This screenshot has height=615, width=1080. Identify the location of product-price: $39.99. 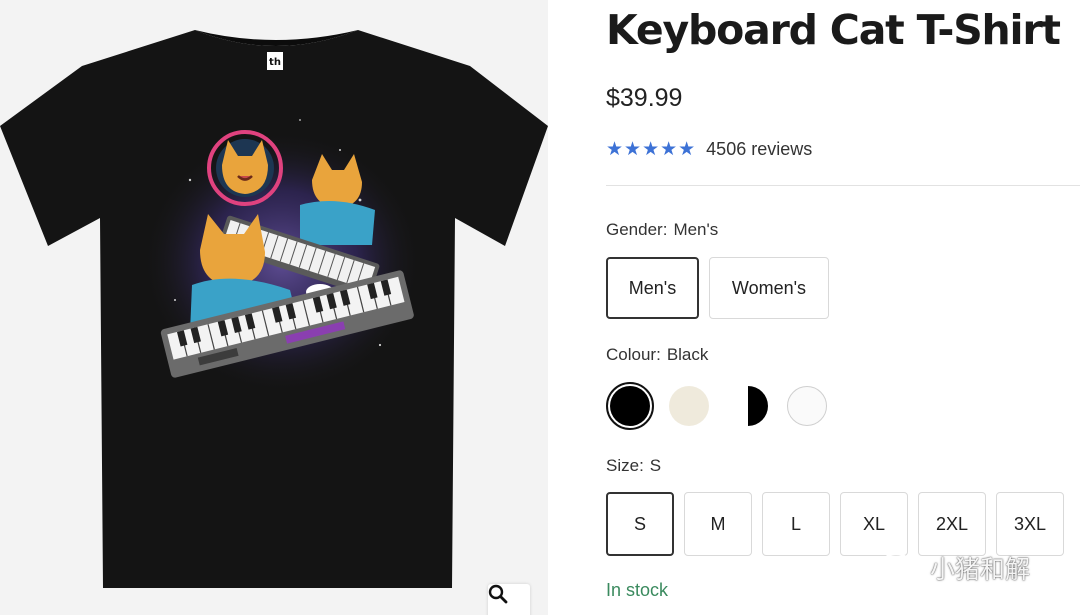
(644, 98).